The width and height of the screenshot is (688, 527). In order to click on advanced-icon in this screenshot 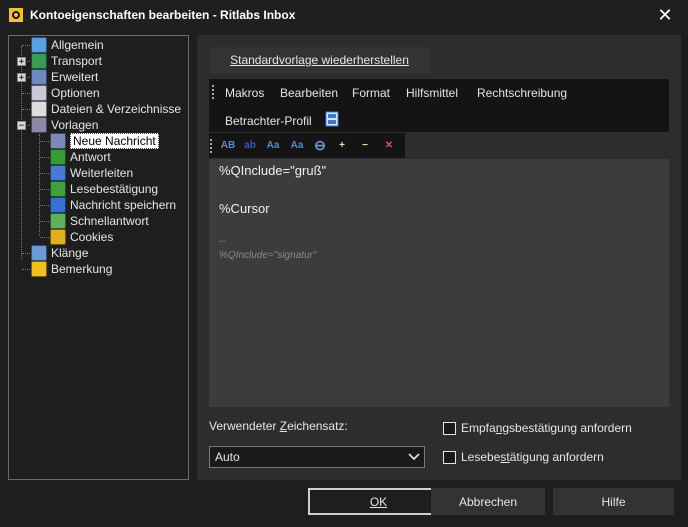, I will do `click(39, 77)`.